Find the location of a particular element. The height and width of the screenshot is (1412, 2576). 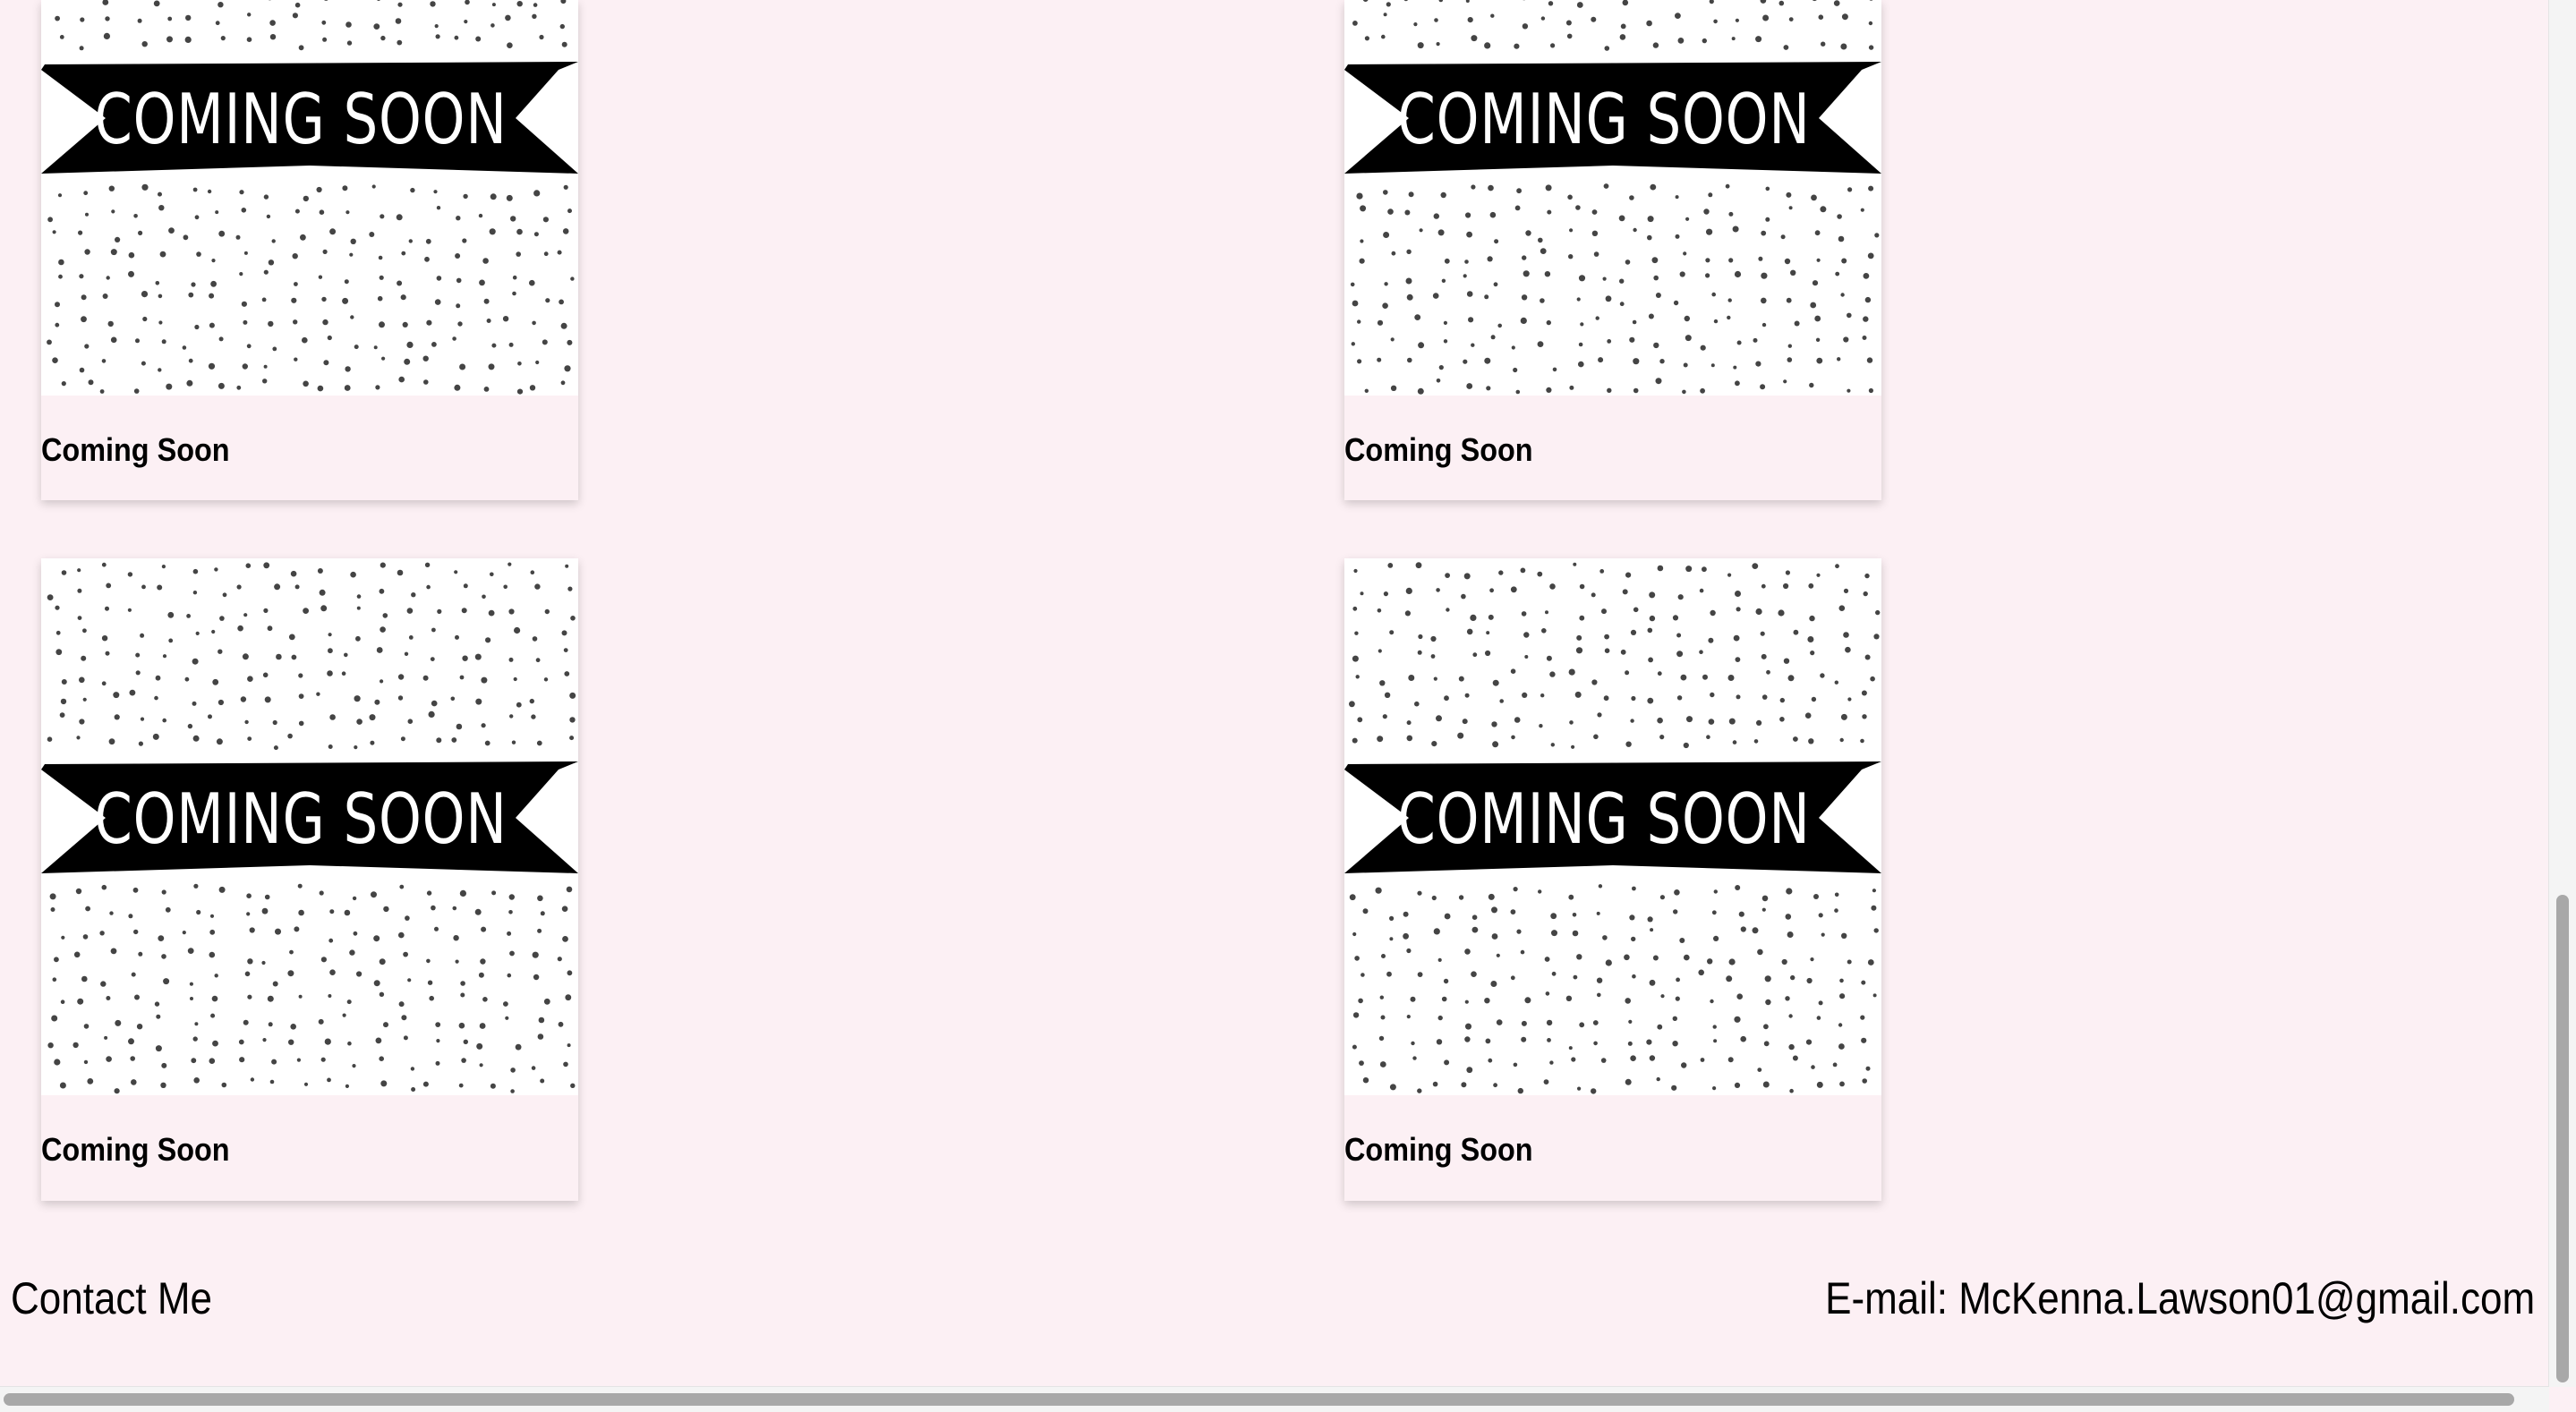

horizontal-scrollbar is located at coordinates (1274, 1399).